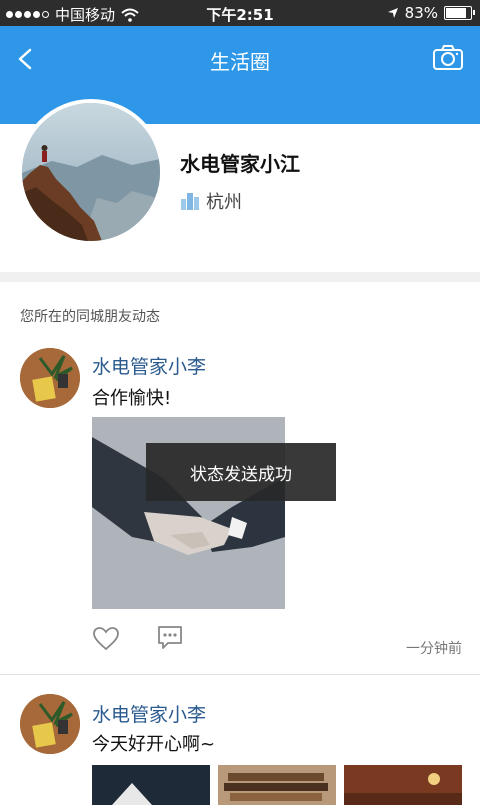  I want to click on status-right: 83%, so click(431, 13).